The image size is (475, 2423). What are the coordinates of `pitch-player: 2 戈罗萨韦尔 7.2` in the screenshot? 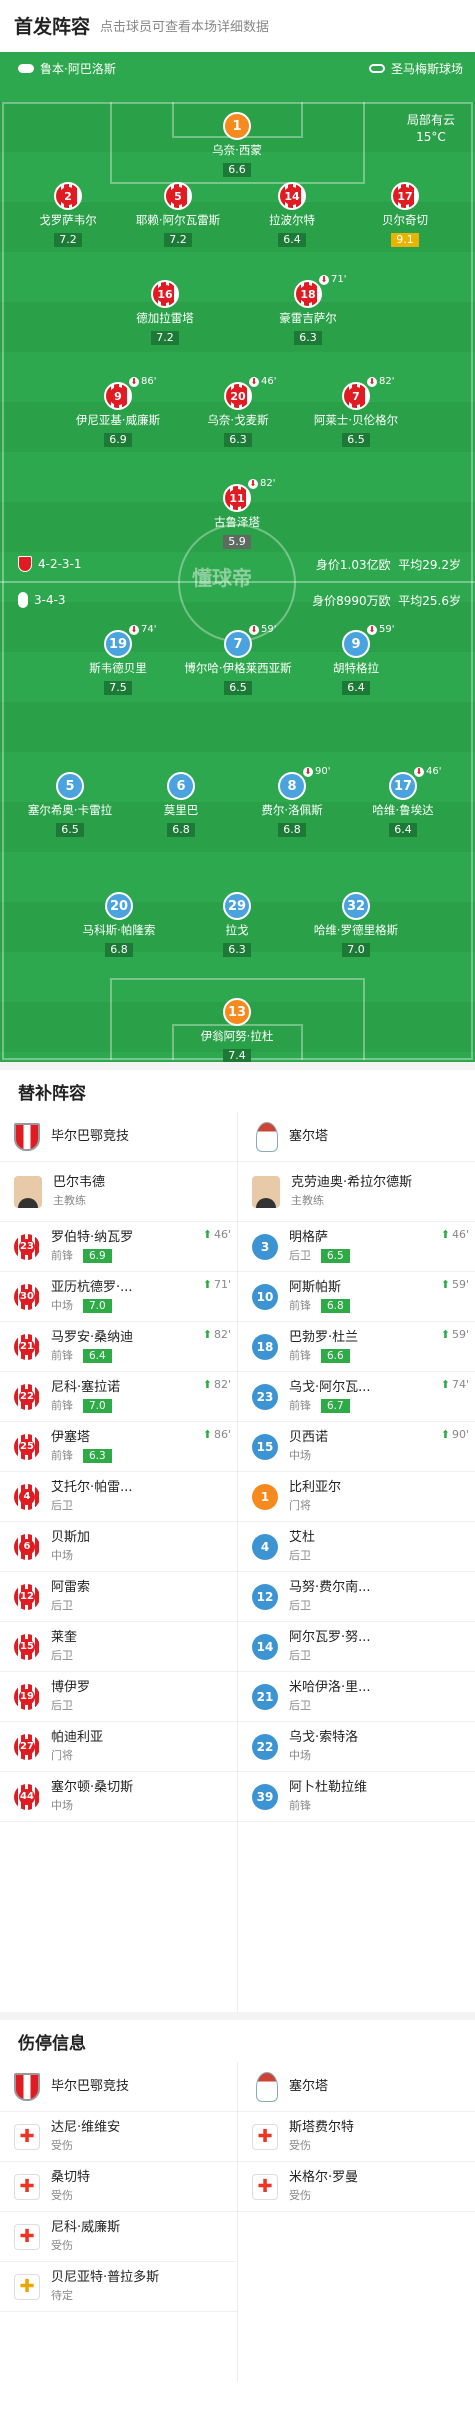 It's located at (68, 214).